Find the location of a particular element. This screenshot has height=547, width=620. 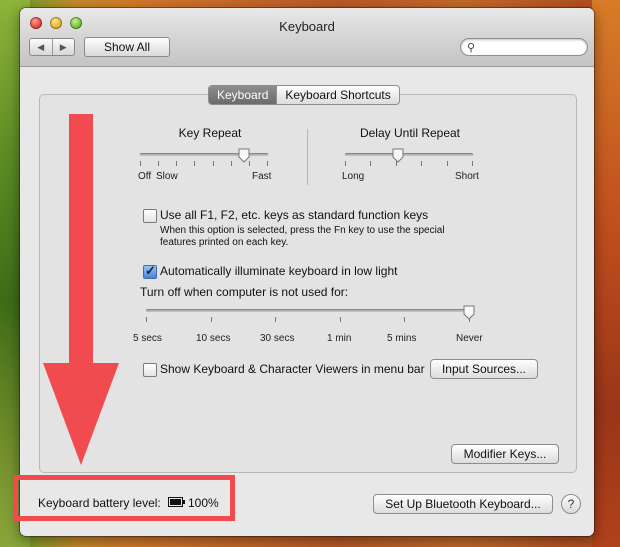

turn-off-tick-label: 30 secs is located at coordinates (277, 338).